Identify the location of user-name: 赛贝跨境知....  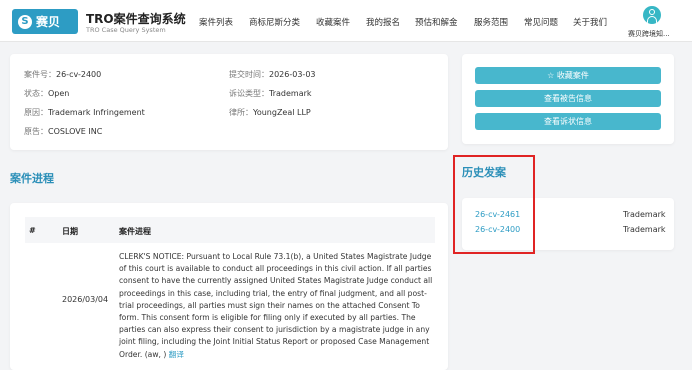
(649, 34).